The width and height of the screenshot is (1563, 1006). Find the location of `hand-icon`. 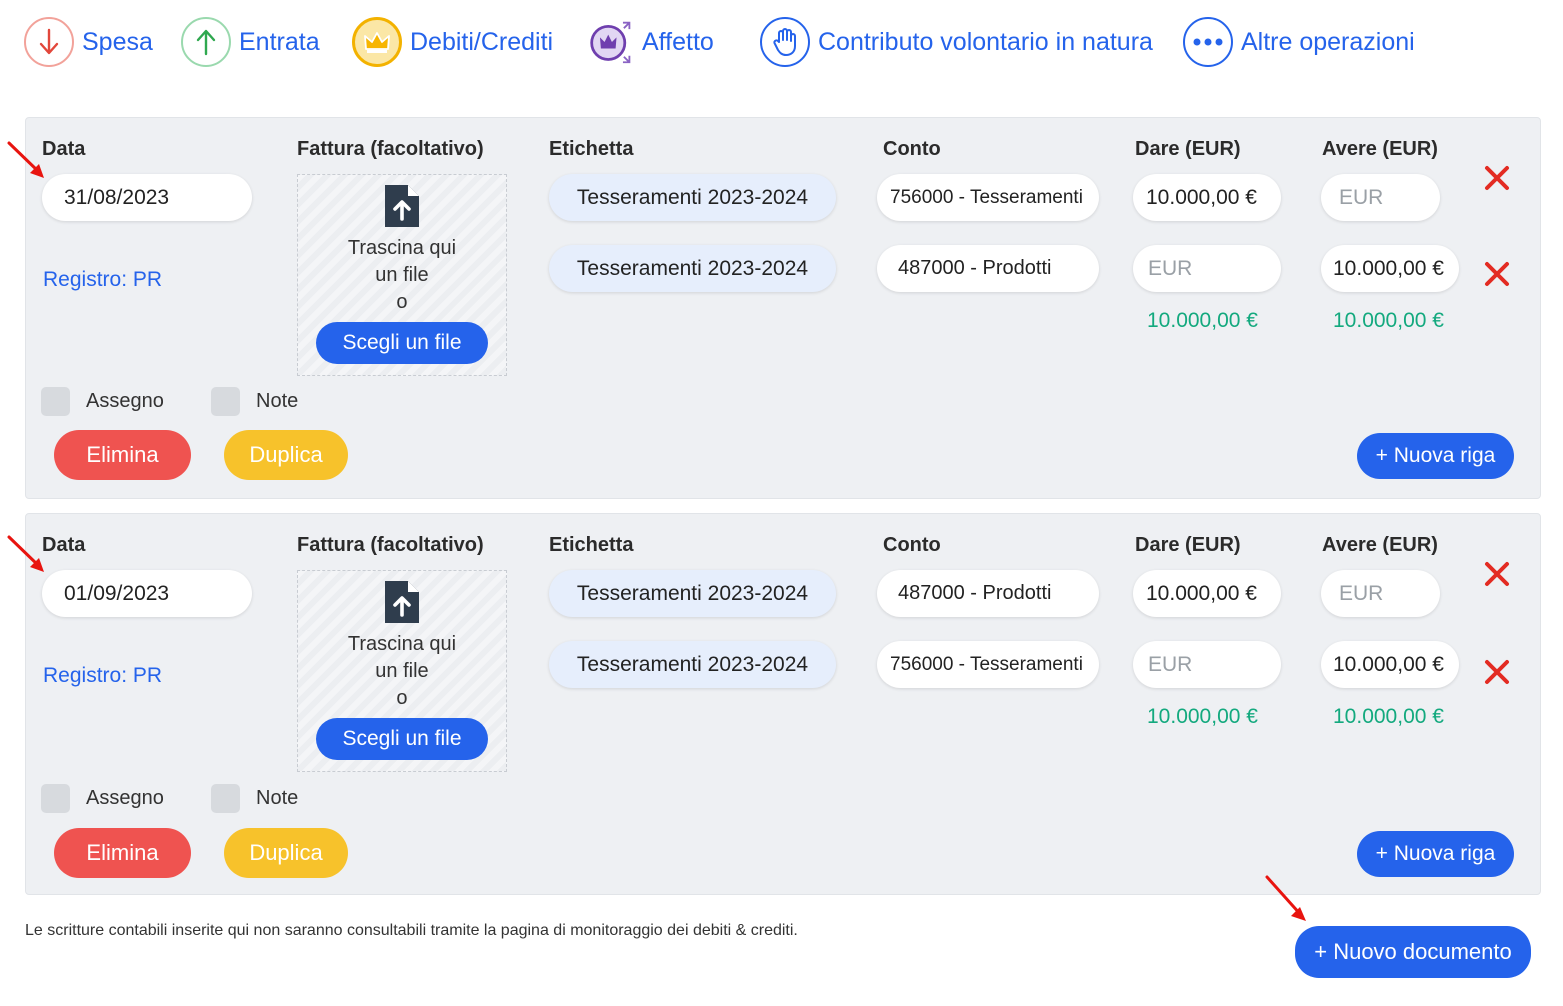

hand-icon is located at coordinates (785, 42).